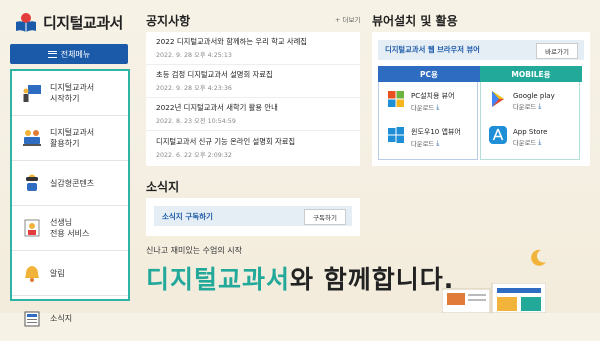  I want to click on all-menu-button: 전체메뉴, so click(69, 54).